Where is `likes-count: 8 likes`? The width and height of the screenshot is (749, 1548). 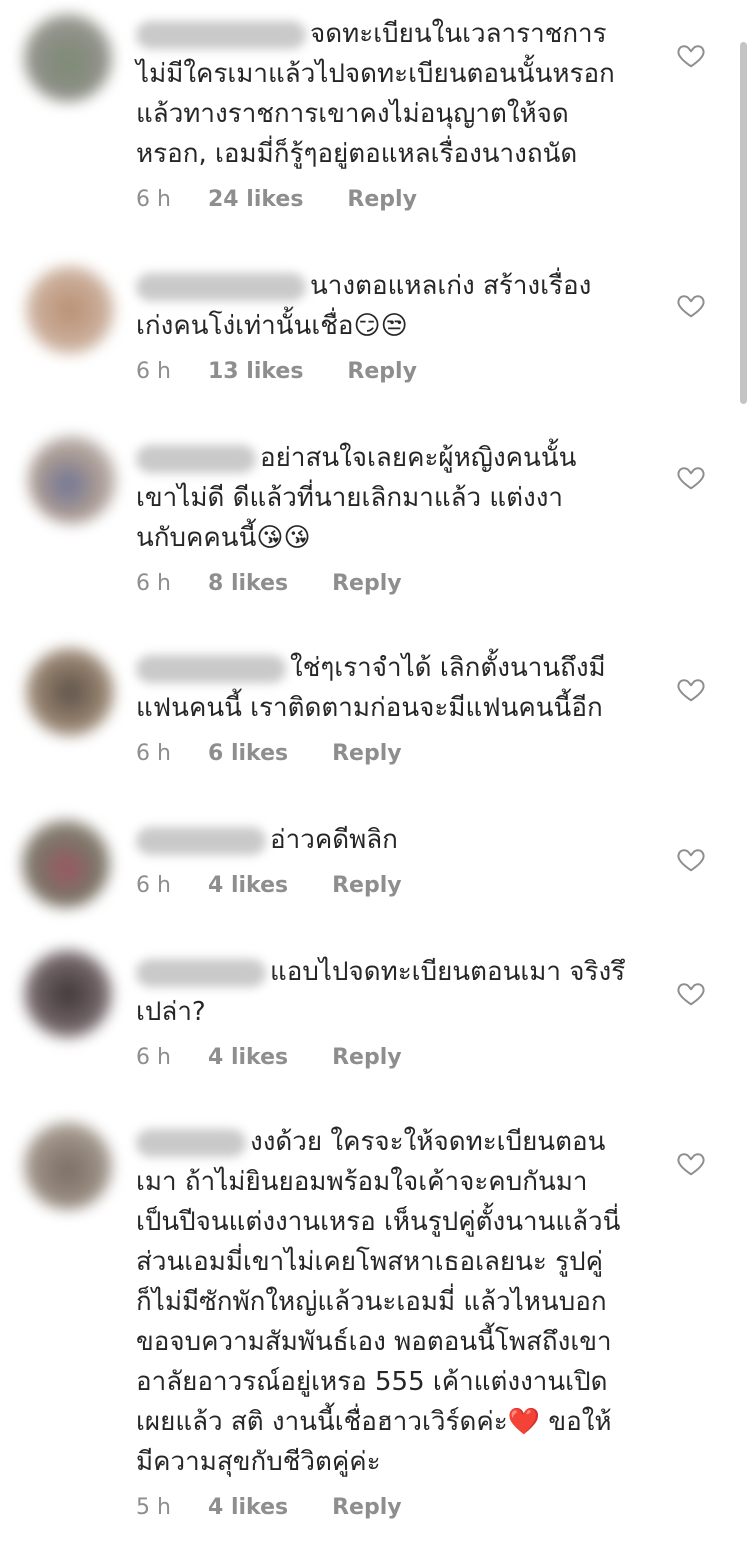 likes-count: 8 likes is located at coordinates (248, 584).